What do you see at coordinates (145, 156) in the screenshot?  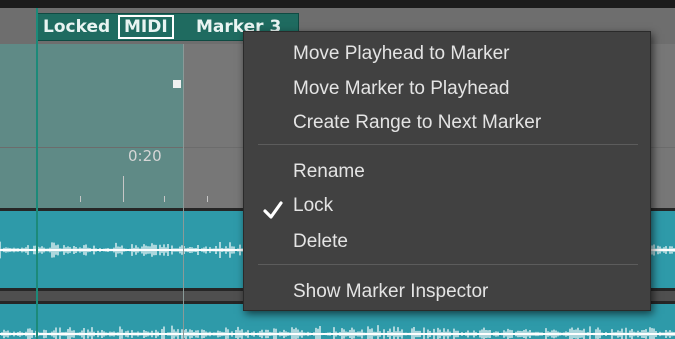 I see `ruler-time-label: 0:20` at bounding box center [145, 156].